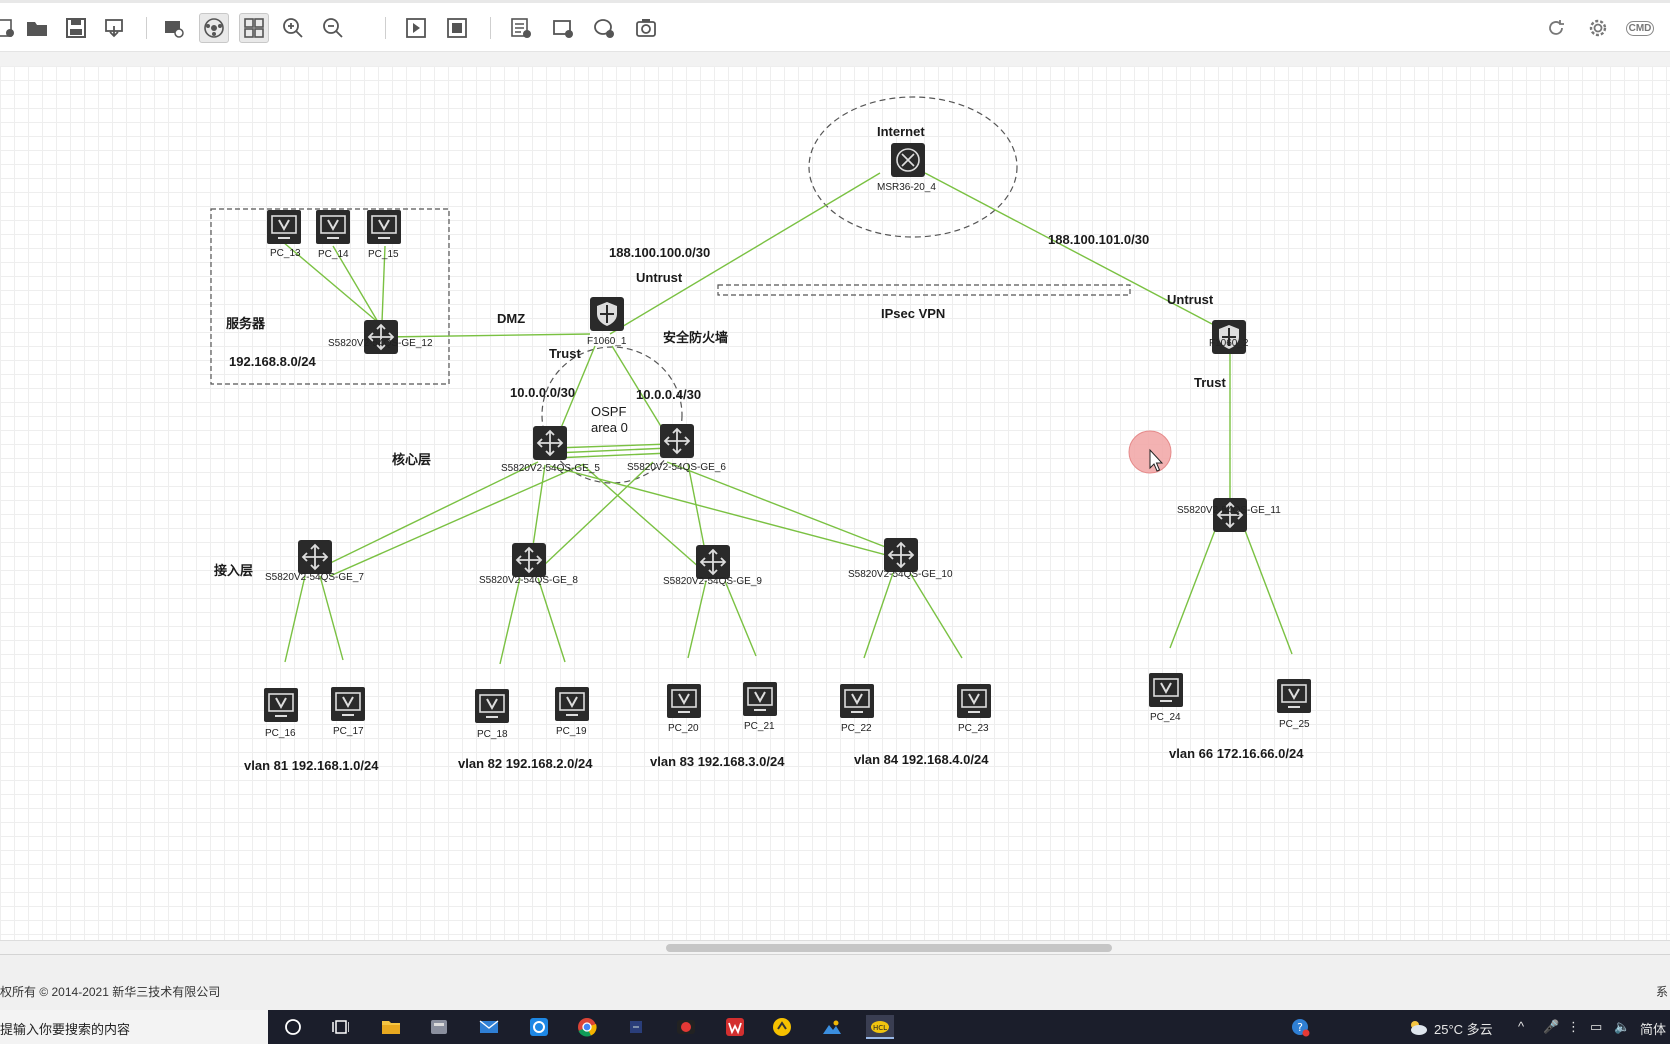 This screenshot has width=1670, height=1044. What do you see at coordinates (1622, 1027) in the screenshot?
I see `volume-icon: 🔈` at bounding box center [1622, 1027].